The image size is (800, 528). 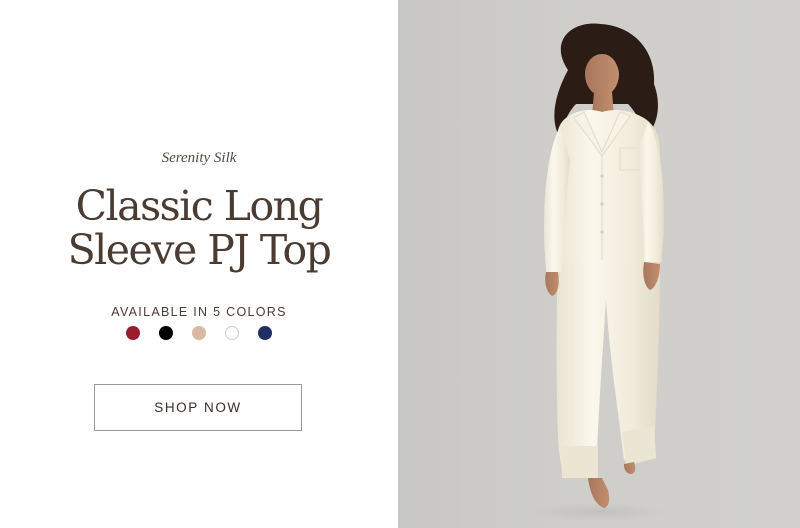 What do you see at coordinates (199, 158) in the screenshot?
I see `collection-name: Serenity Silk` at bounding box center [199, 158].